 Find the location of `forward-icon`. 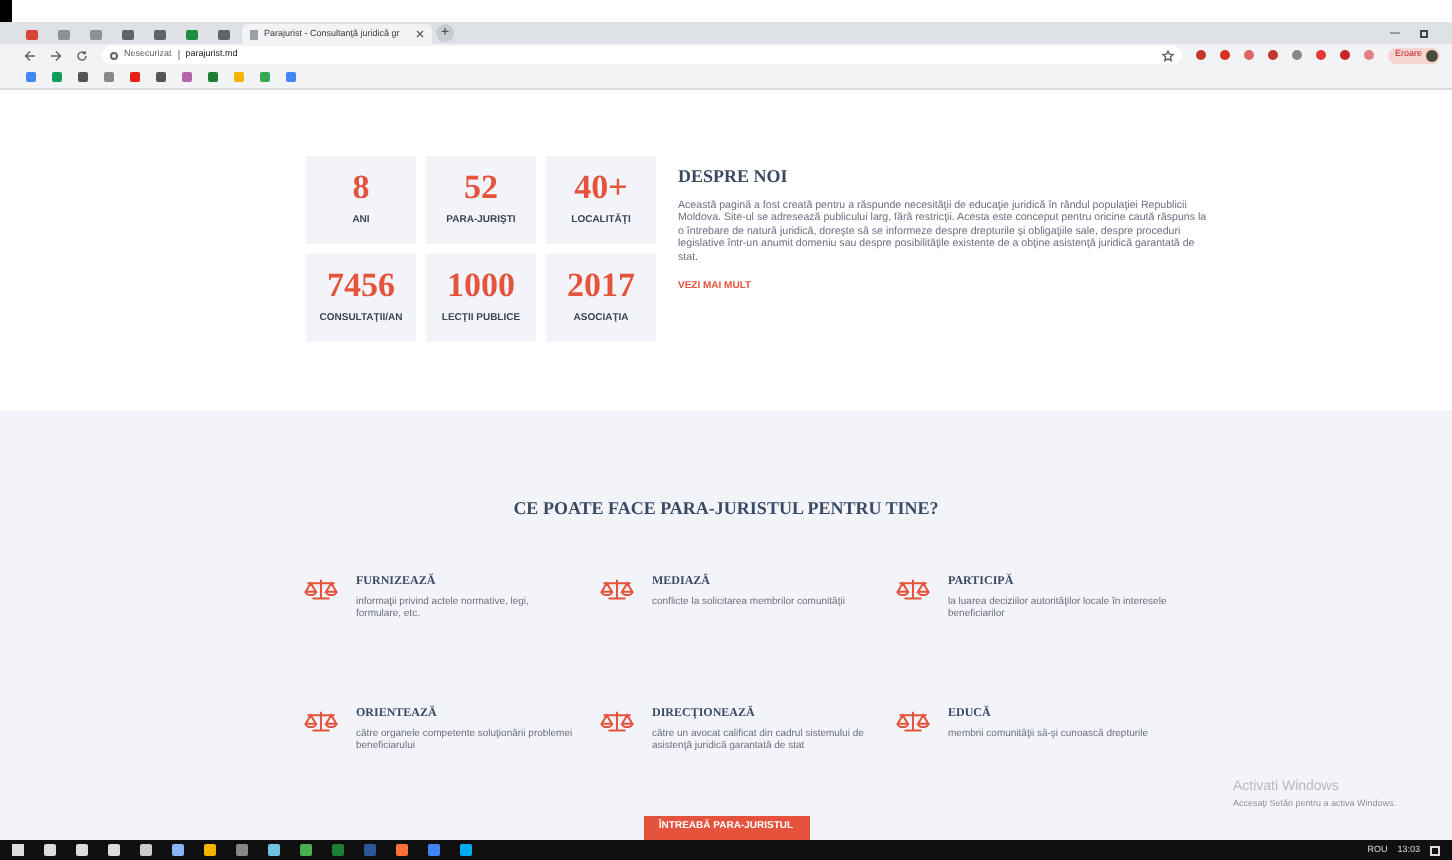

forward-icon is located at coordinates (56, 55).